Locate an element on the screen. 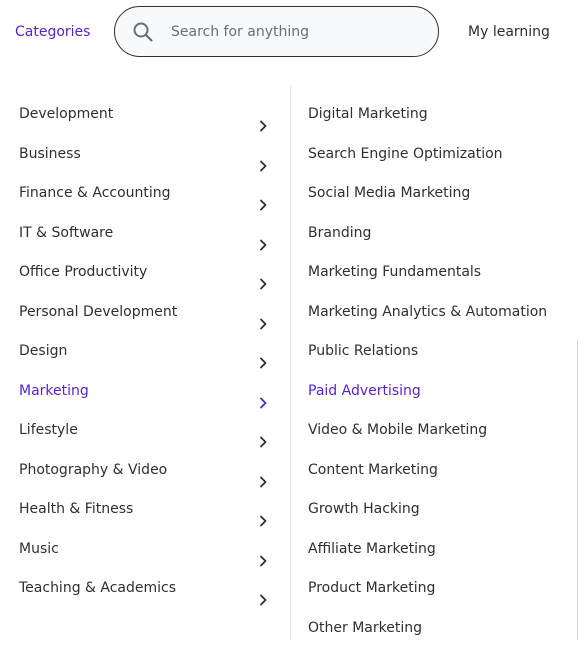 This screenshot has height=648, width=579. subcategory-item: Marketing Analytics & Automation is located at coordinates (434, 313).